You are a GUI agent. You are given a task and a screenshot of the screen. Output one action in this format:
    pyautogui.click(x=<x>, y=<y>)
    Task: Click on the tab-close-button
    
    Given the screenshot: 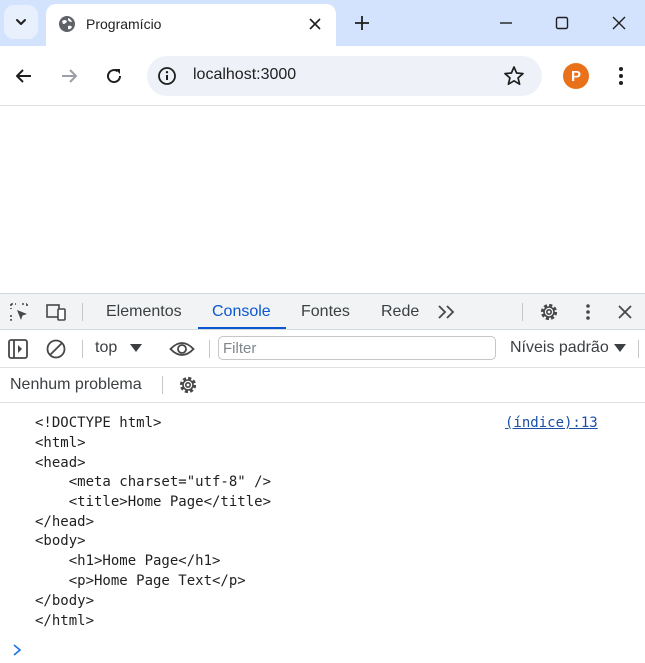 What is the action you would take?
    pyautogui.click(x=315, y=24)
    